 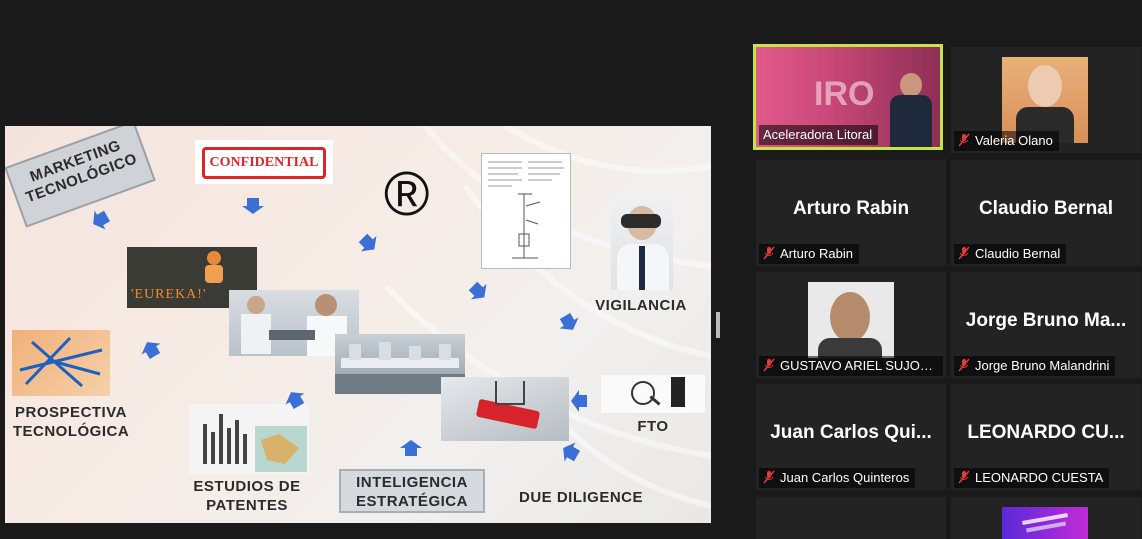 I want to click on participant-name: Aceleradora Litoral, so click(x=818, y=134).